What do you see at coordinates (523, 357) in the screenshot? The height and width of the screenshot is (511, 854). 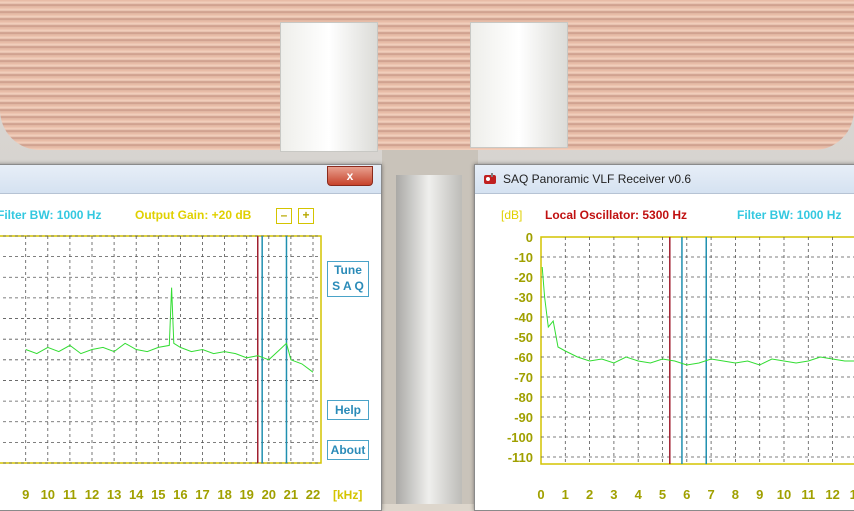 I see `right-y-tick-label: -60` at bounding box center [523, 357].